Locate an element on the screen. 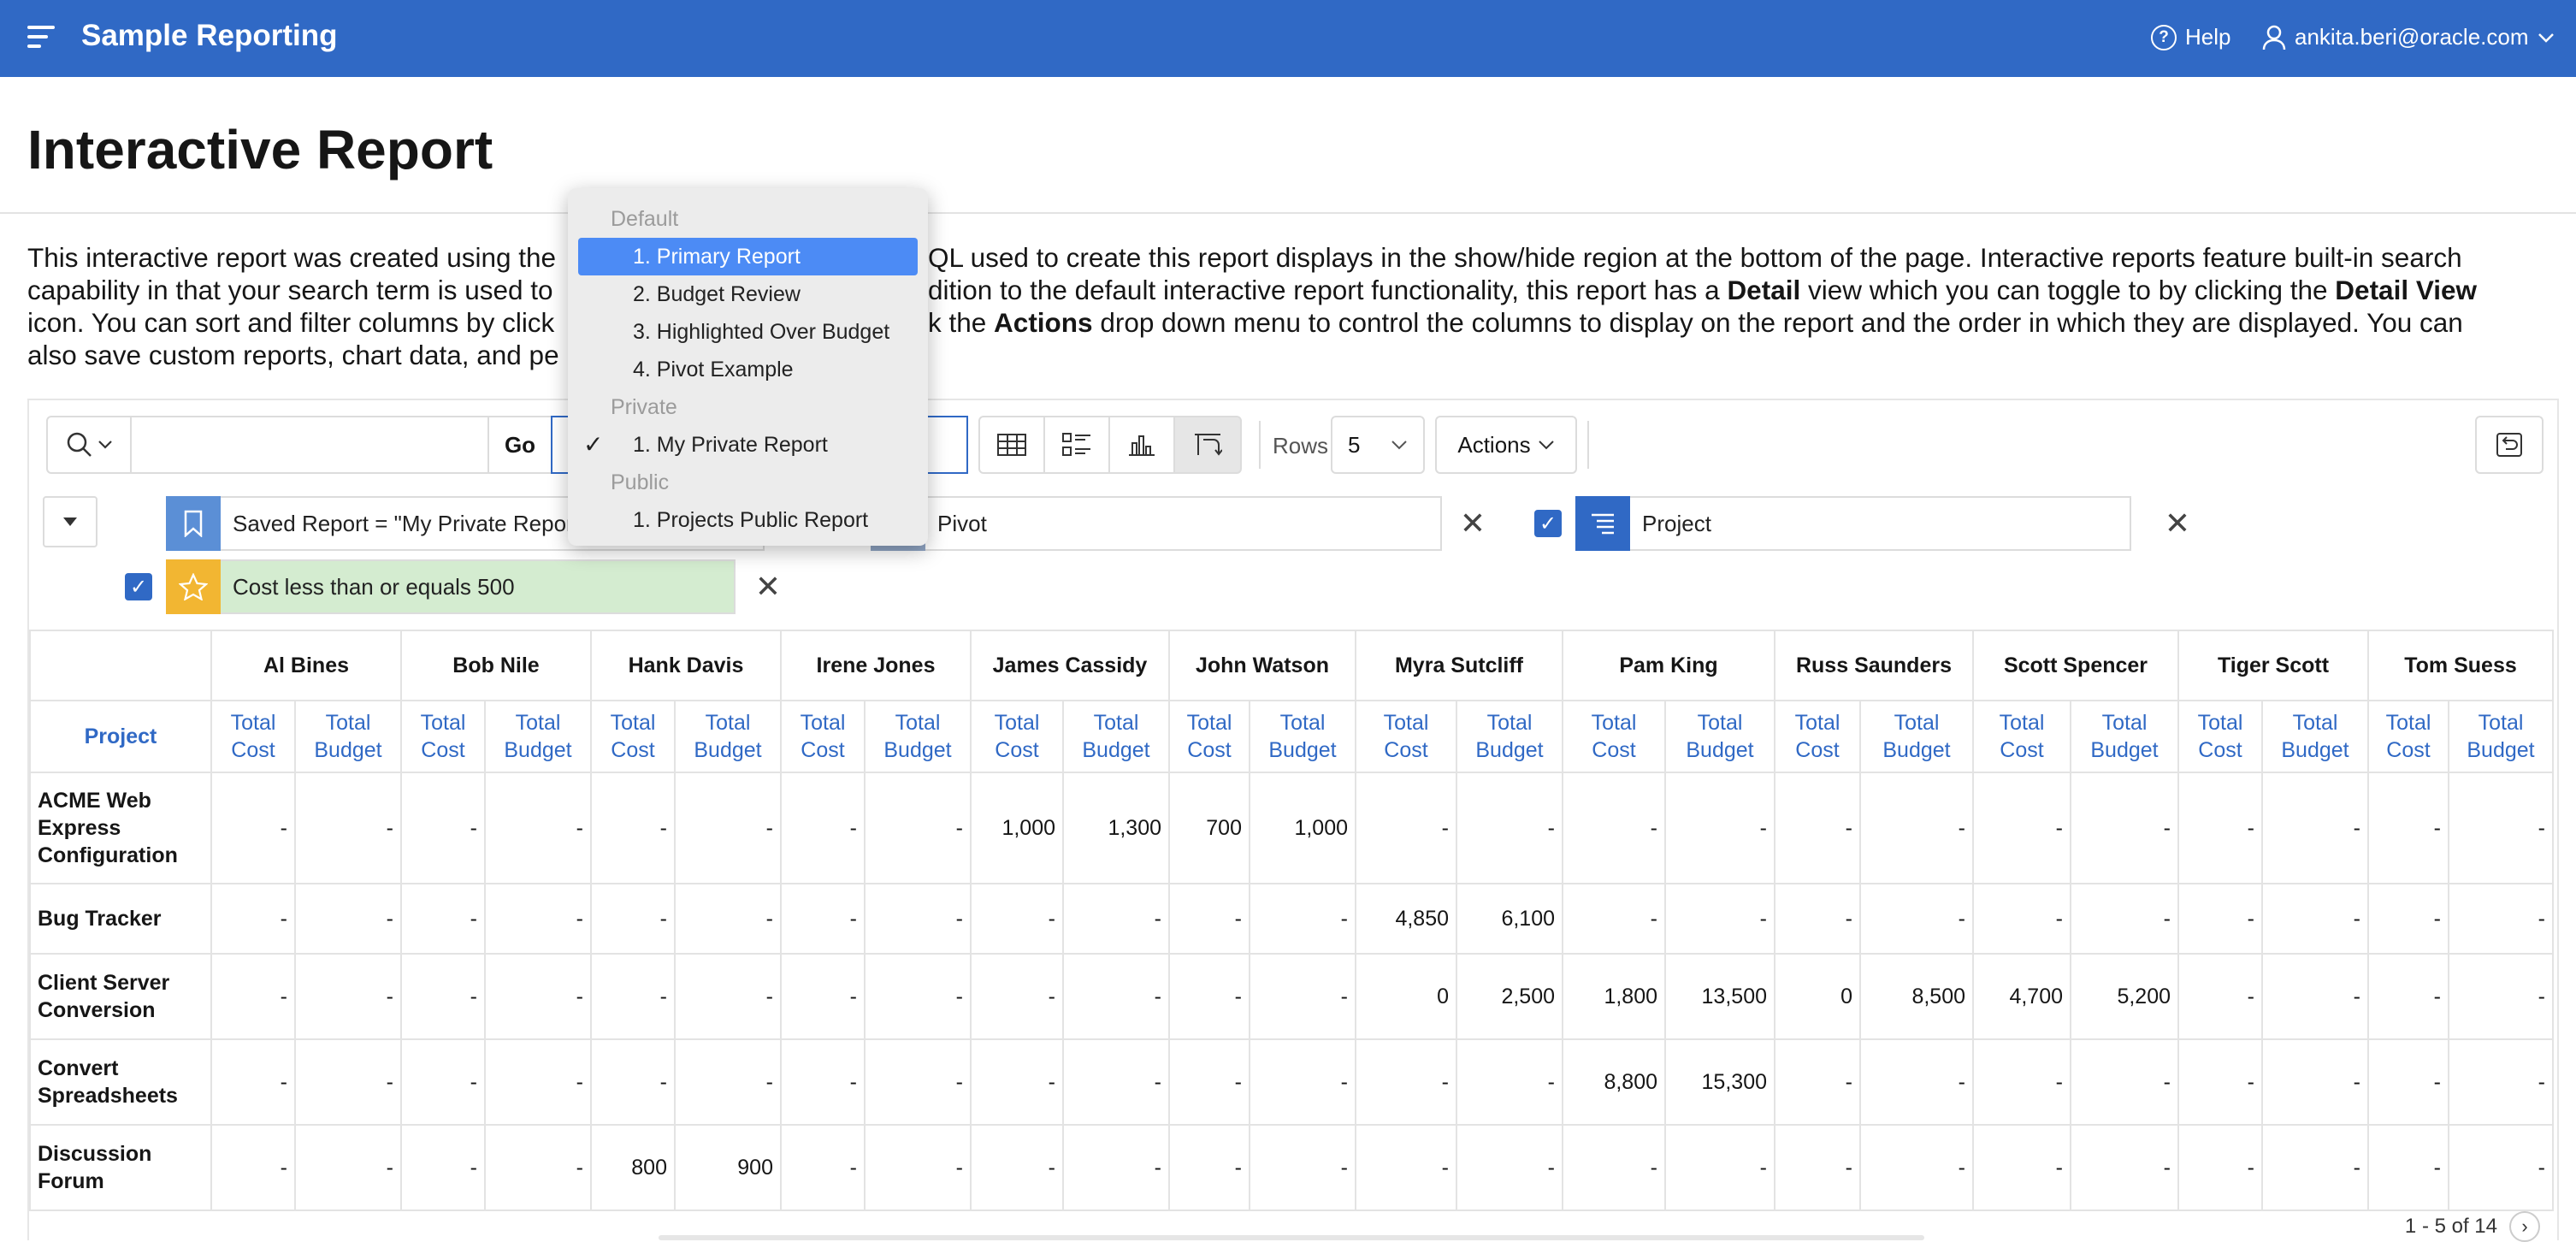  column-header-person: Bob Nile is located at coordinates (496, 666).